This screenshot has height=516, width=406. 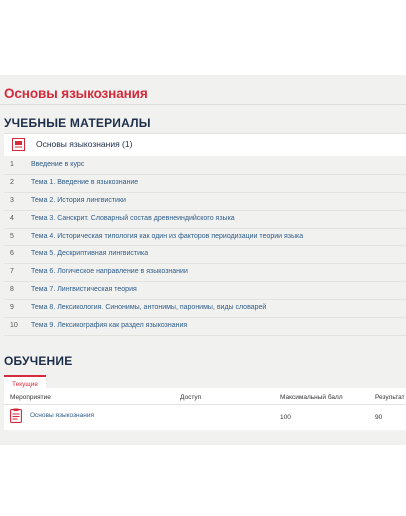 What do you see at coordinates (205, 166) in the screenshot?
I see `list-item: 1 Введение в курс` at bounding box center [205, 166].